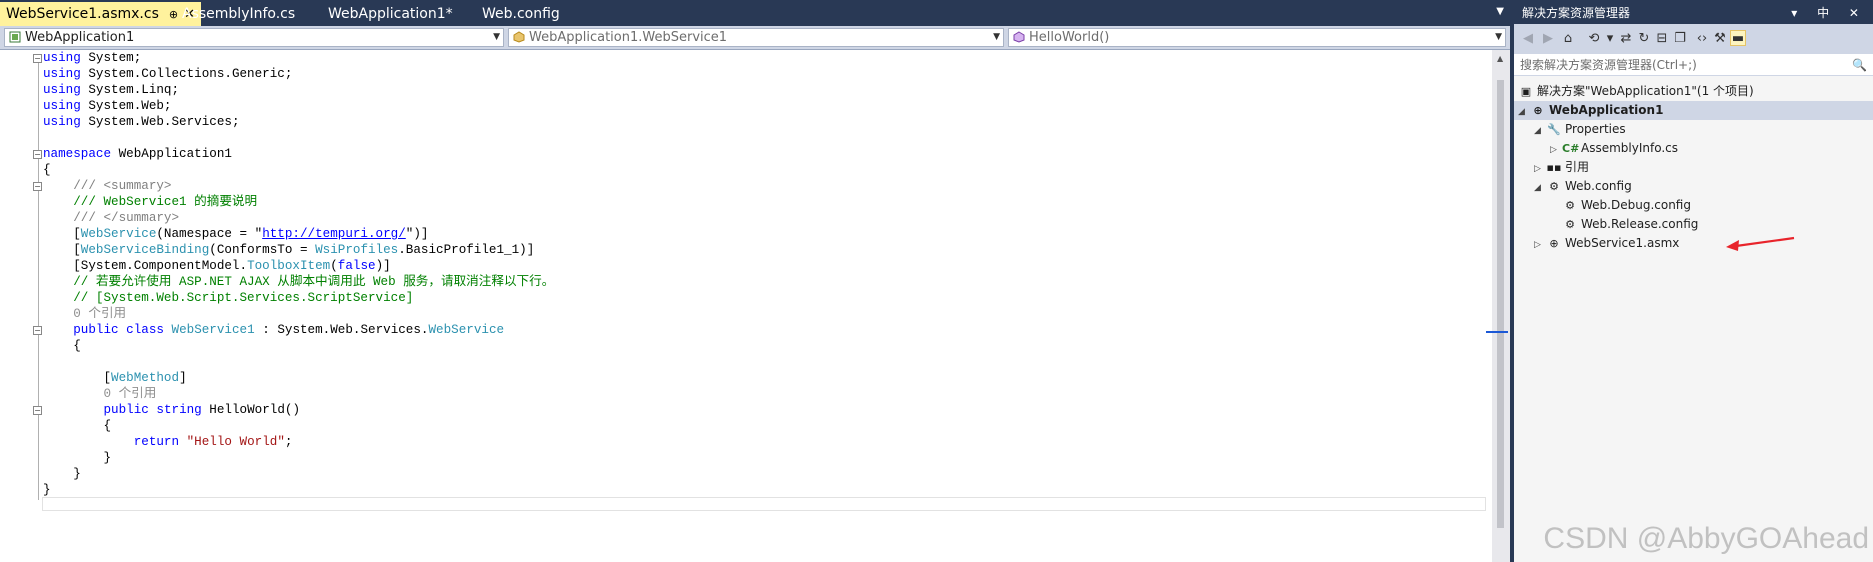 This screenshot has width=1873, height=562. What do you see at coordinates (1636, 91) in the screenshot?
I see `tree-node-solution: ▣ 解决方案"WebApplication1"(1 个项目)` at bounding box center [1636, 91].